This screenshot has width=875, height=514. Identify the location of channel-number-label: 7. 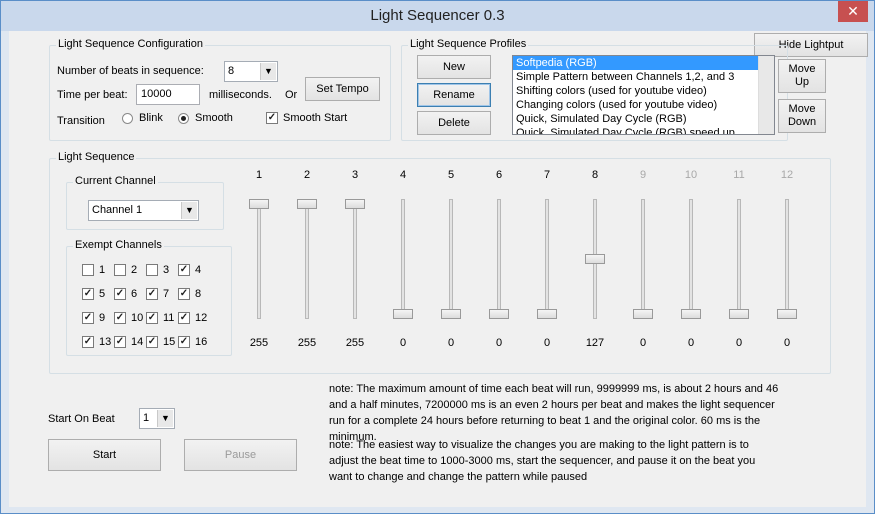
(547, 175).